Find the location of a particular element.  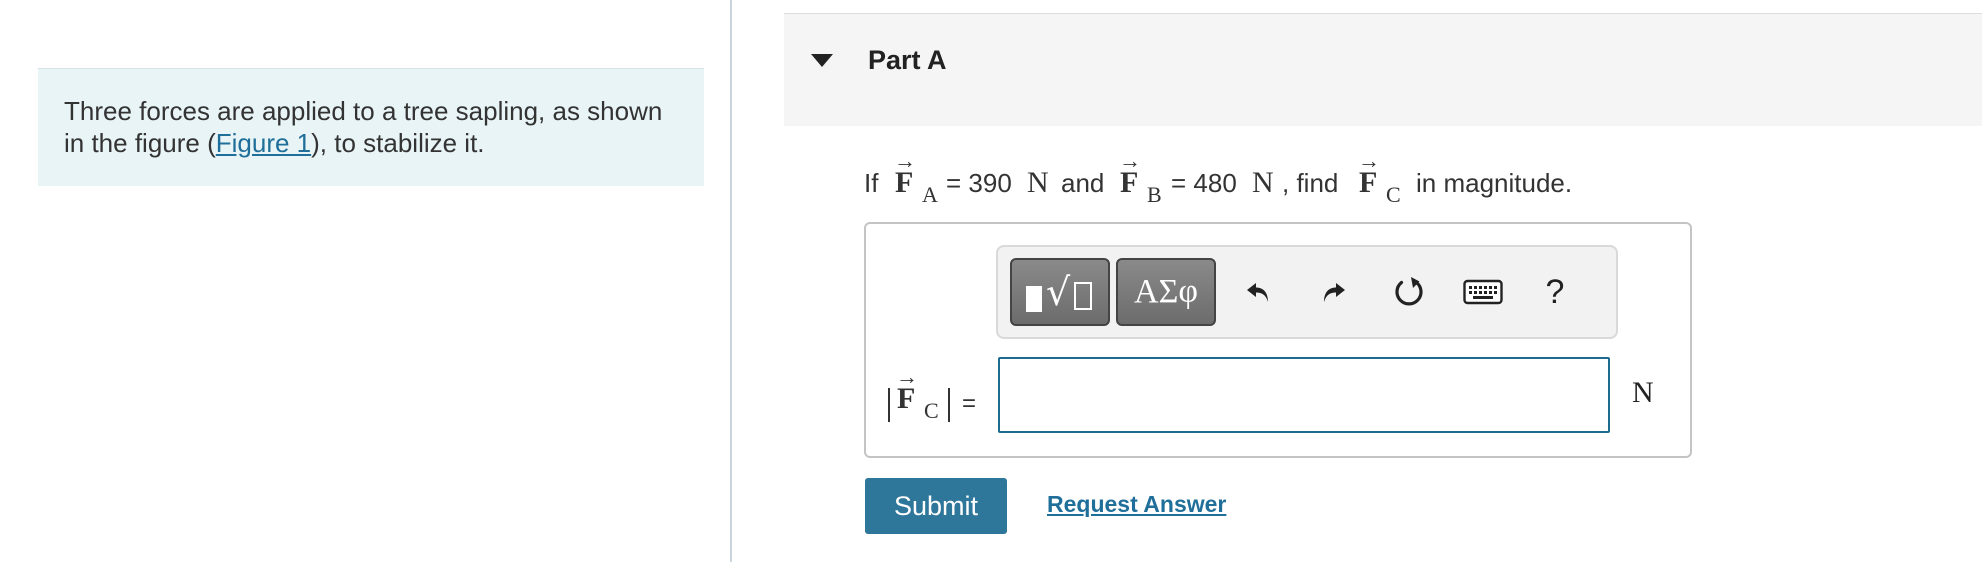

undo-button is located at coordinates (1259, 292).